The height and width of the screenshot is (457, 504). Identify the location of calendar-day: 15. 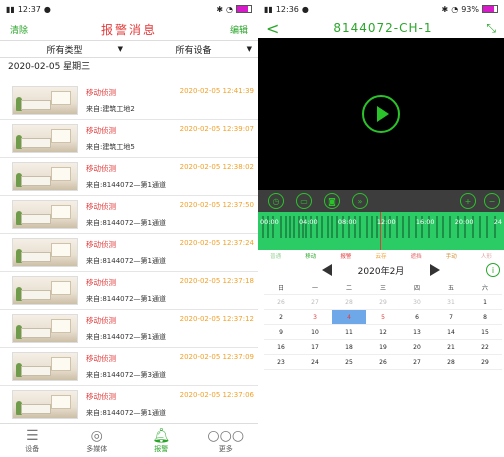
(485, 332).